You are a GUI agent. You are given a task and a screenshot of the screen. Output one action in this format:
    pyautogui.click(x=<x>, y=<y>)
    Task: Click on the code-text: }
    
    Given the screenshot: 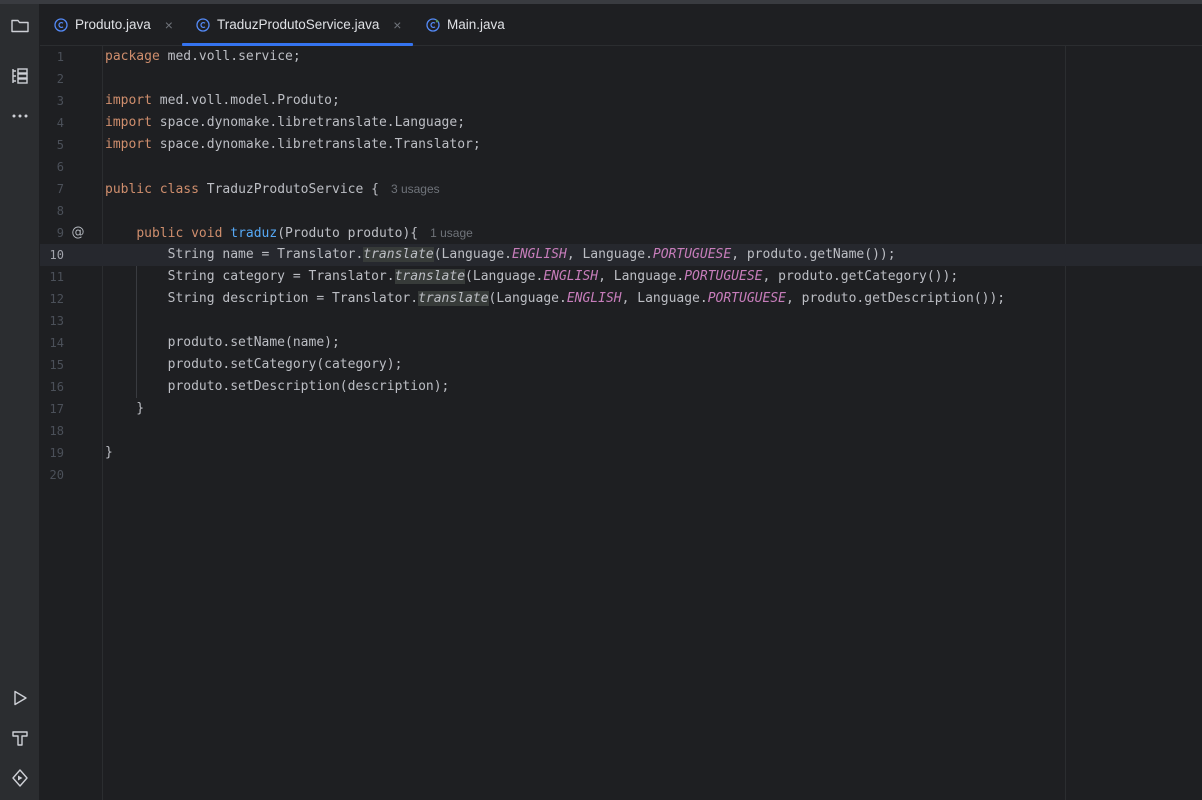 What is the action you would take?
    pyautogui.click(x=124, y=409)
    